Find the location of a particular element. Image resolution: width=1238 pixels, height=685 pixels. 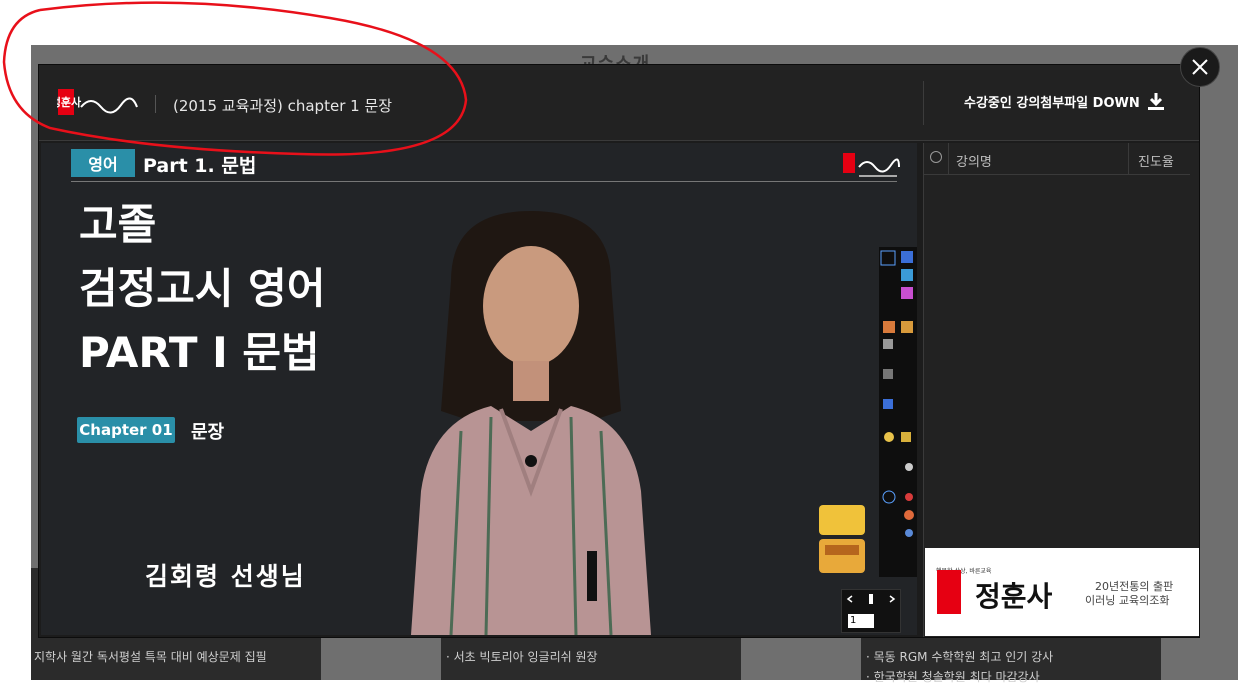

page-number-input: 1 is located at coordinates (861, 621).